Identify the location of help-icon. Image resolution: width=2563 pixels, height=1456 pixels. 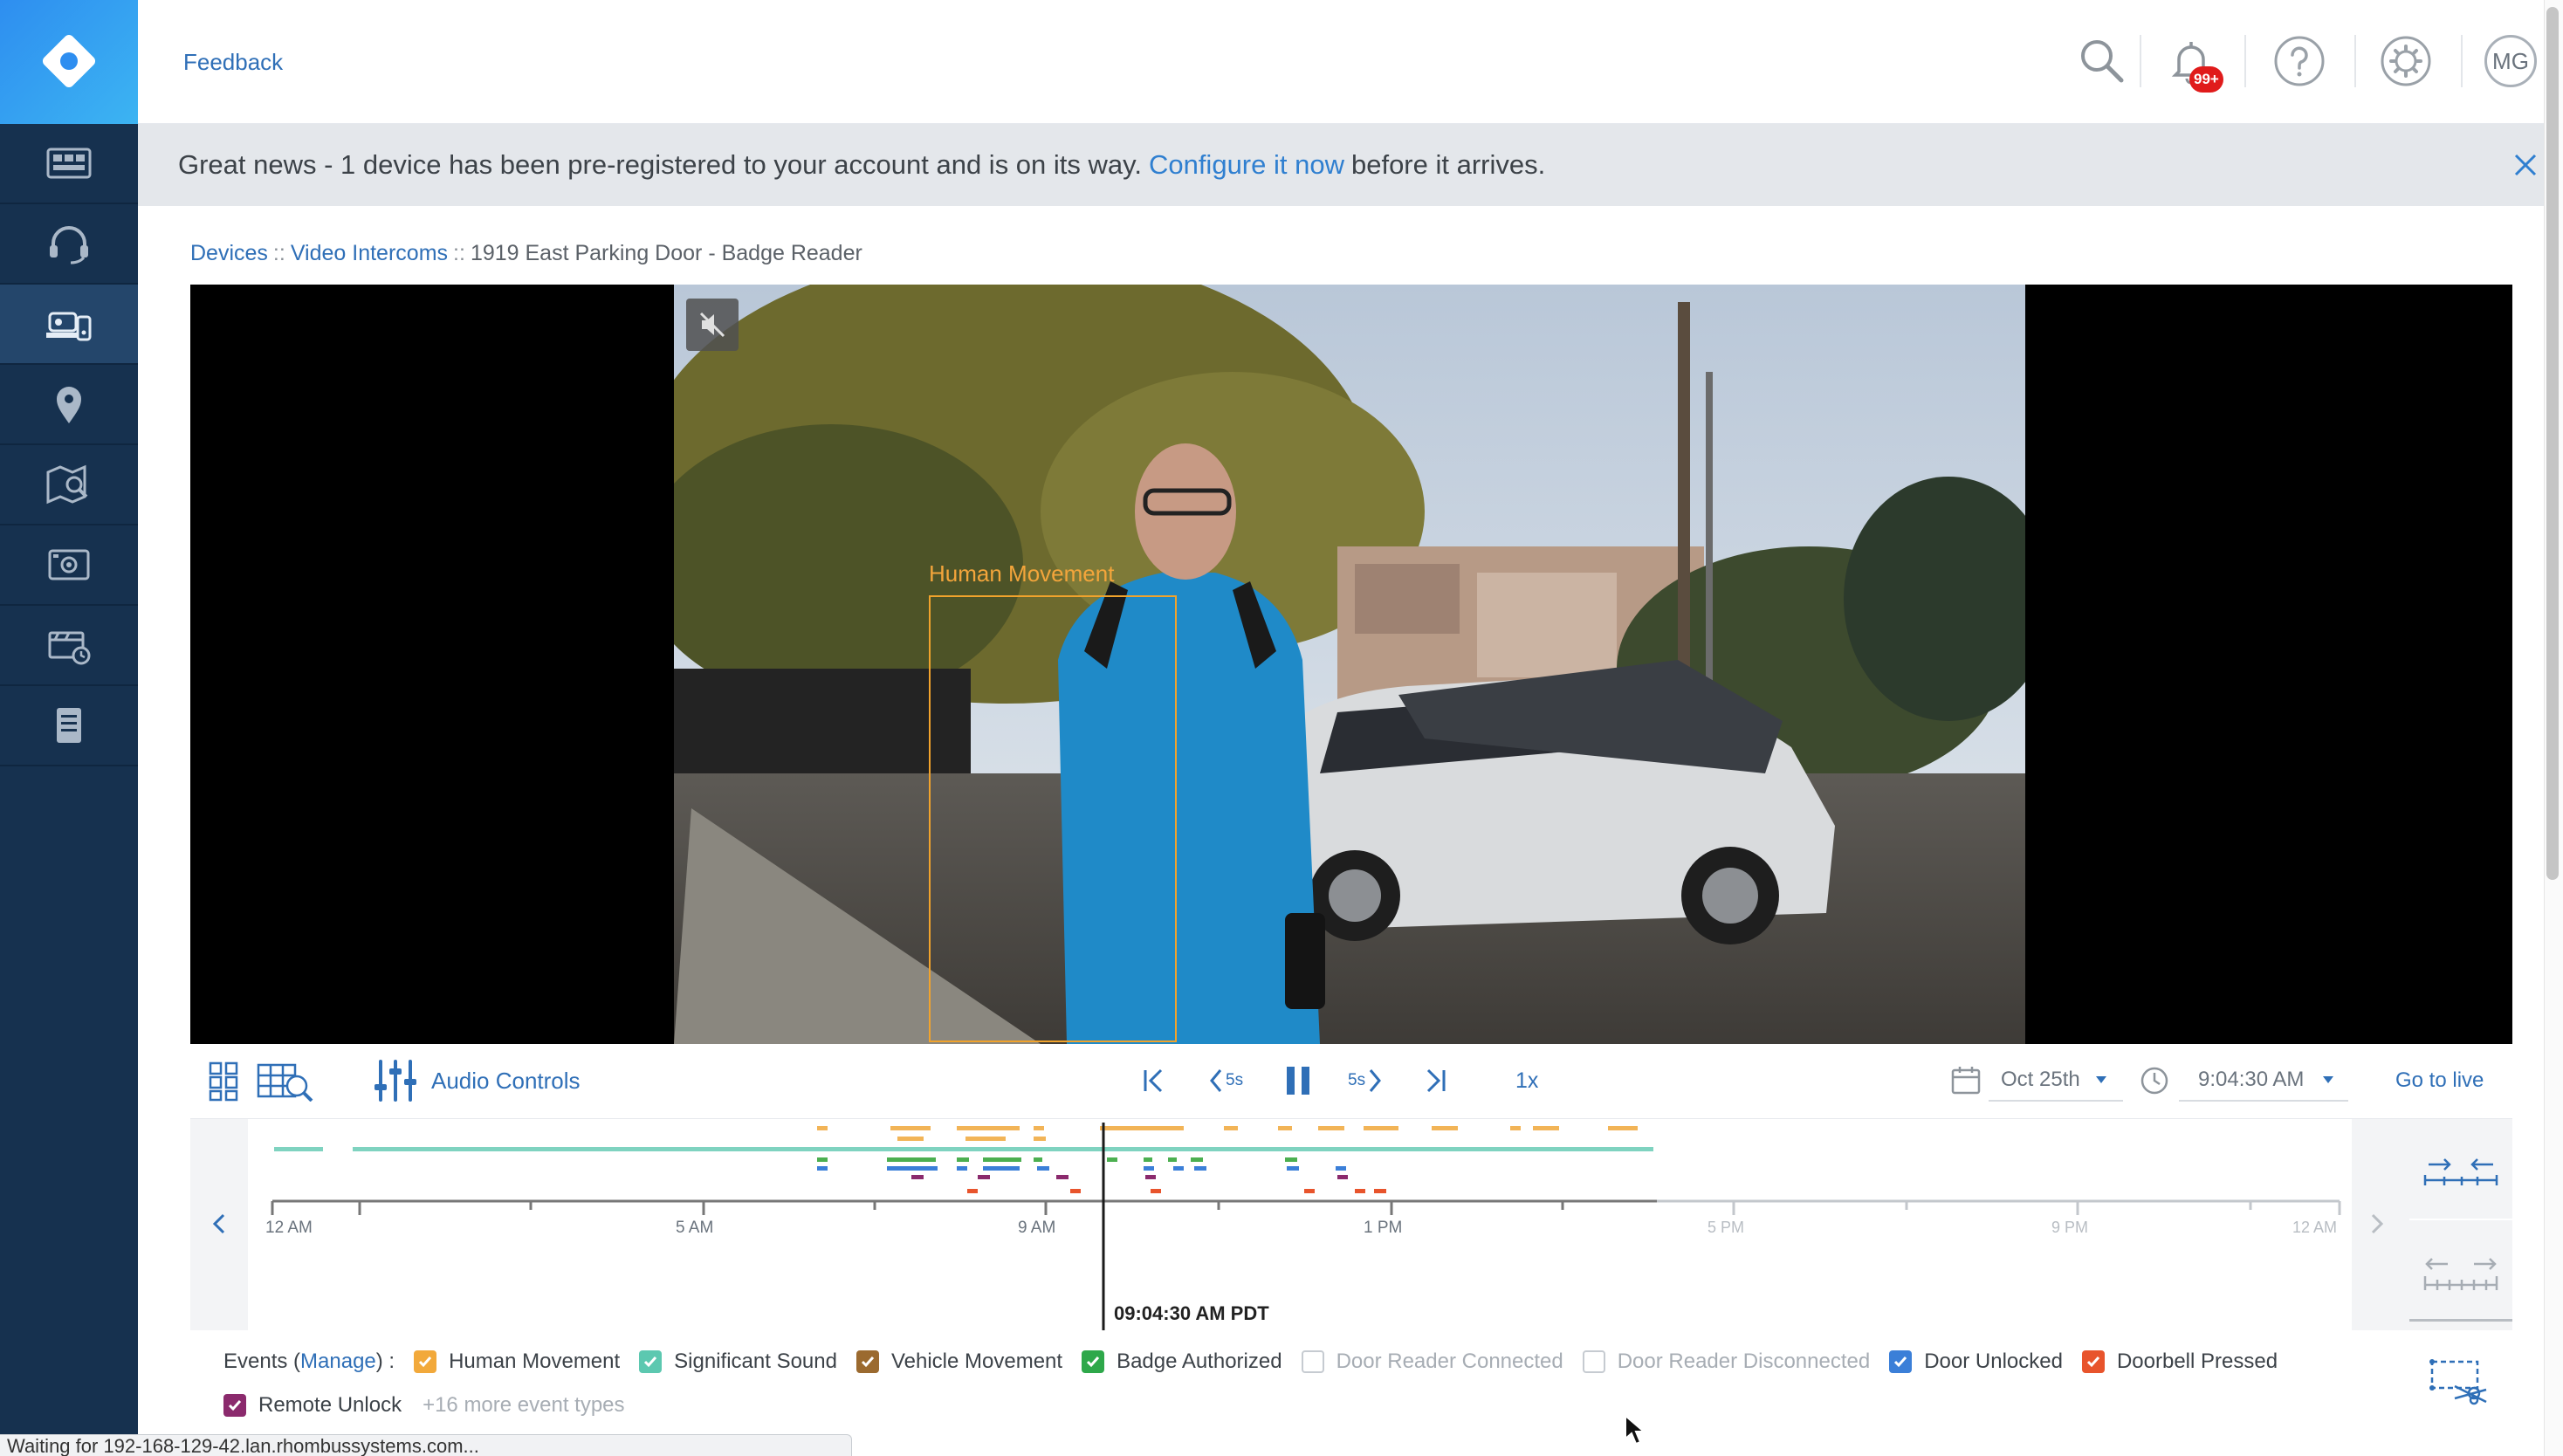
(2299, 61).